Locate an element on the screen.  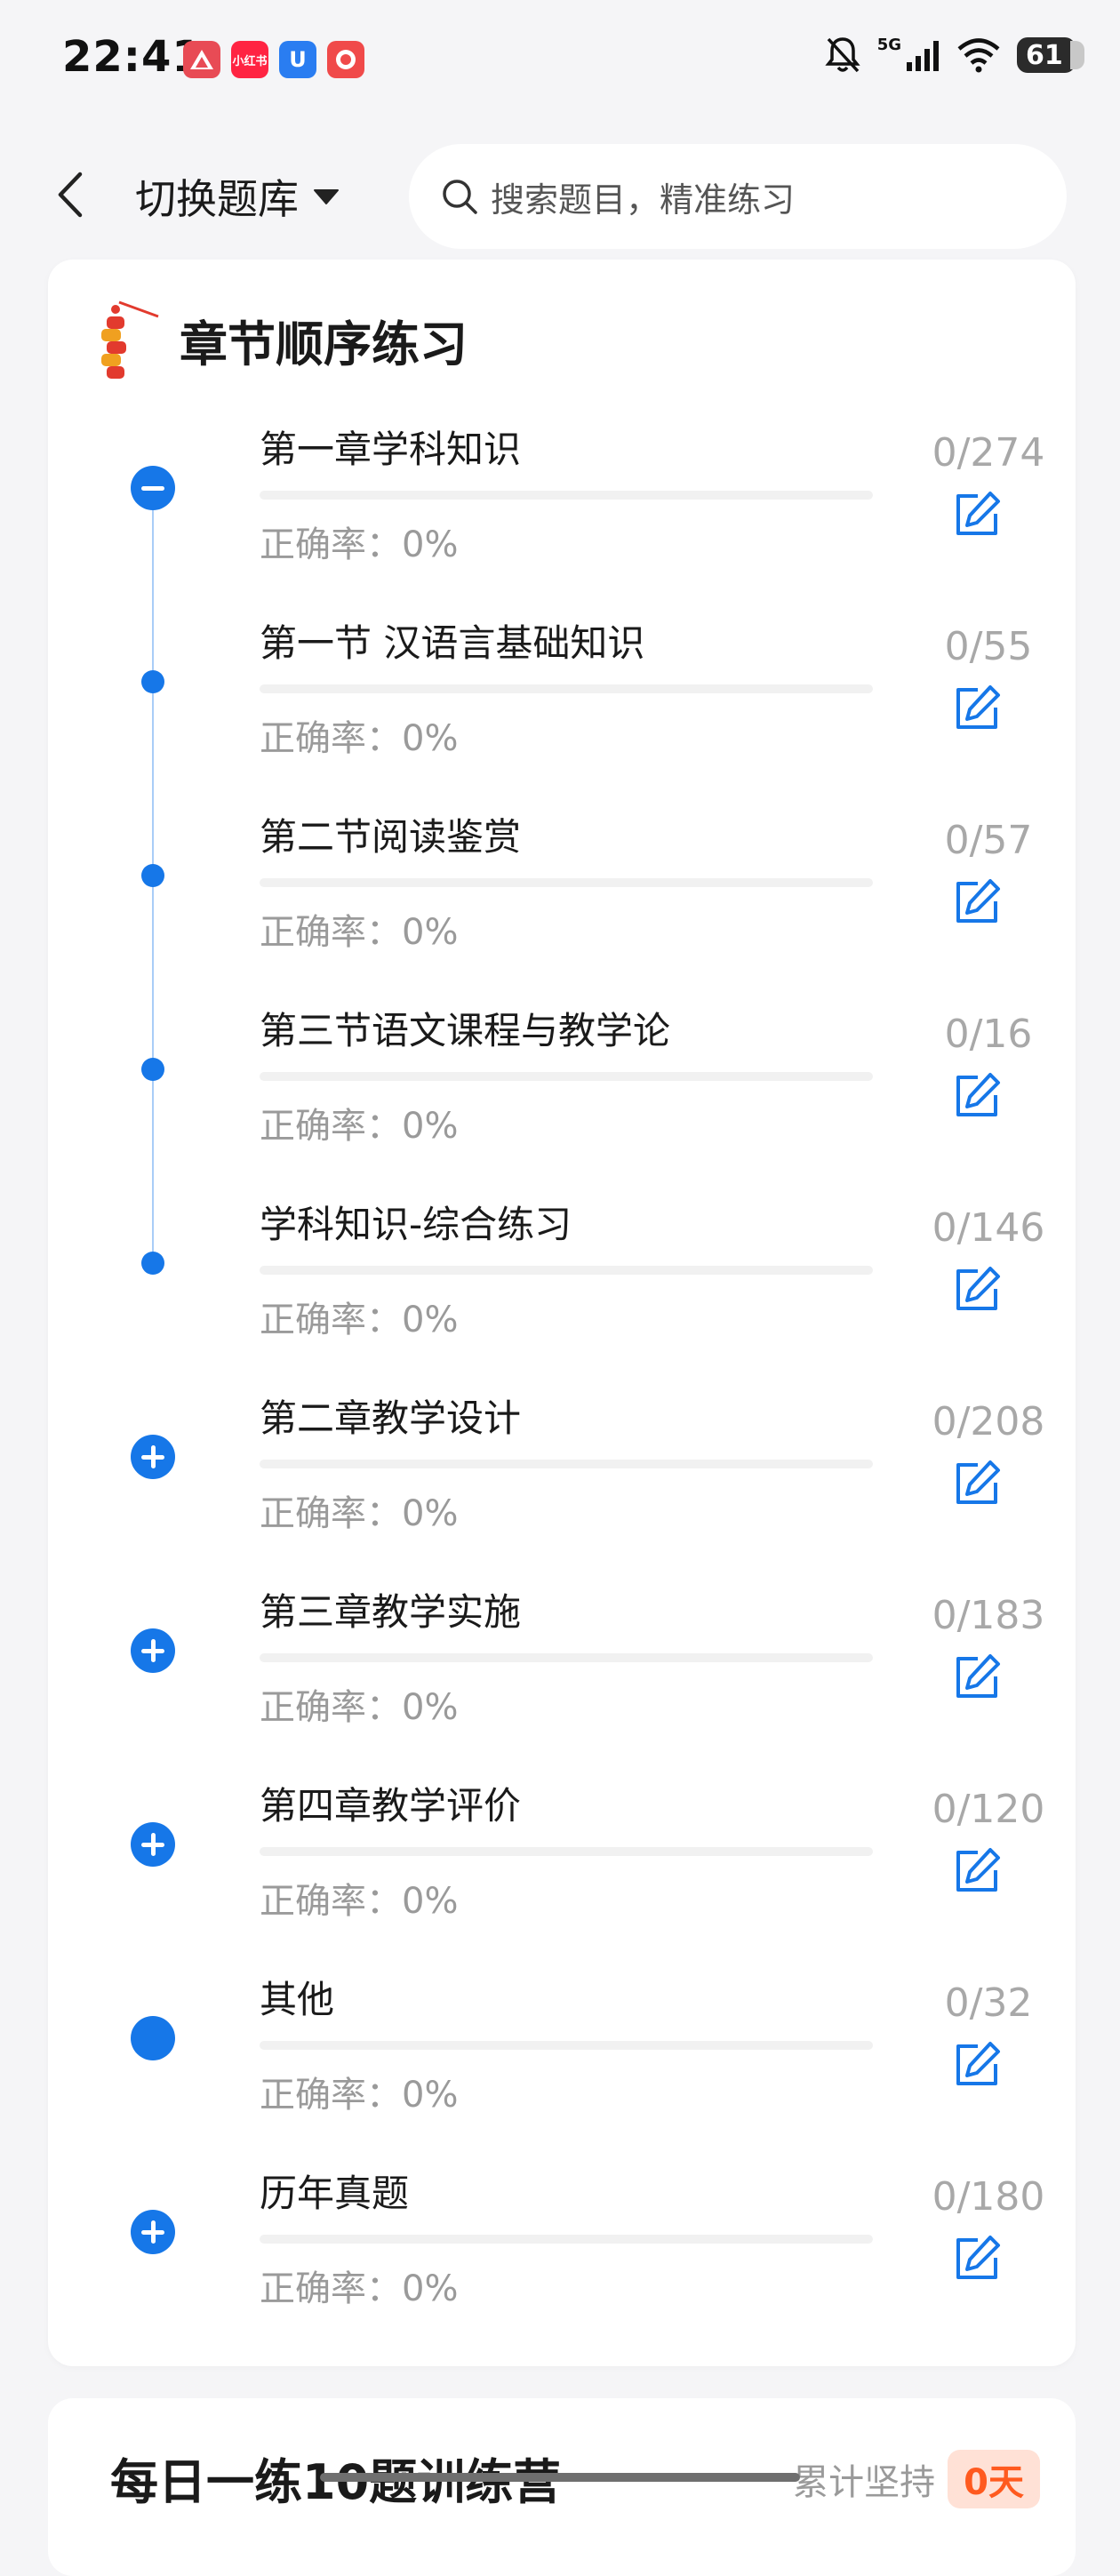
status-bar: 22:41 小红书 U 5G 61 is located at coordinates (560, 60).